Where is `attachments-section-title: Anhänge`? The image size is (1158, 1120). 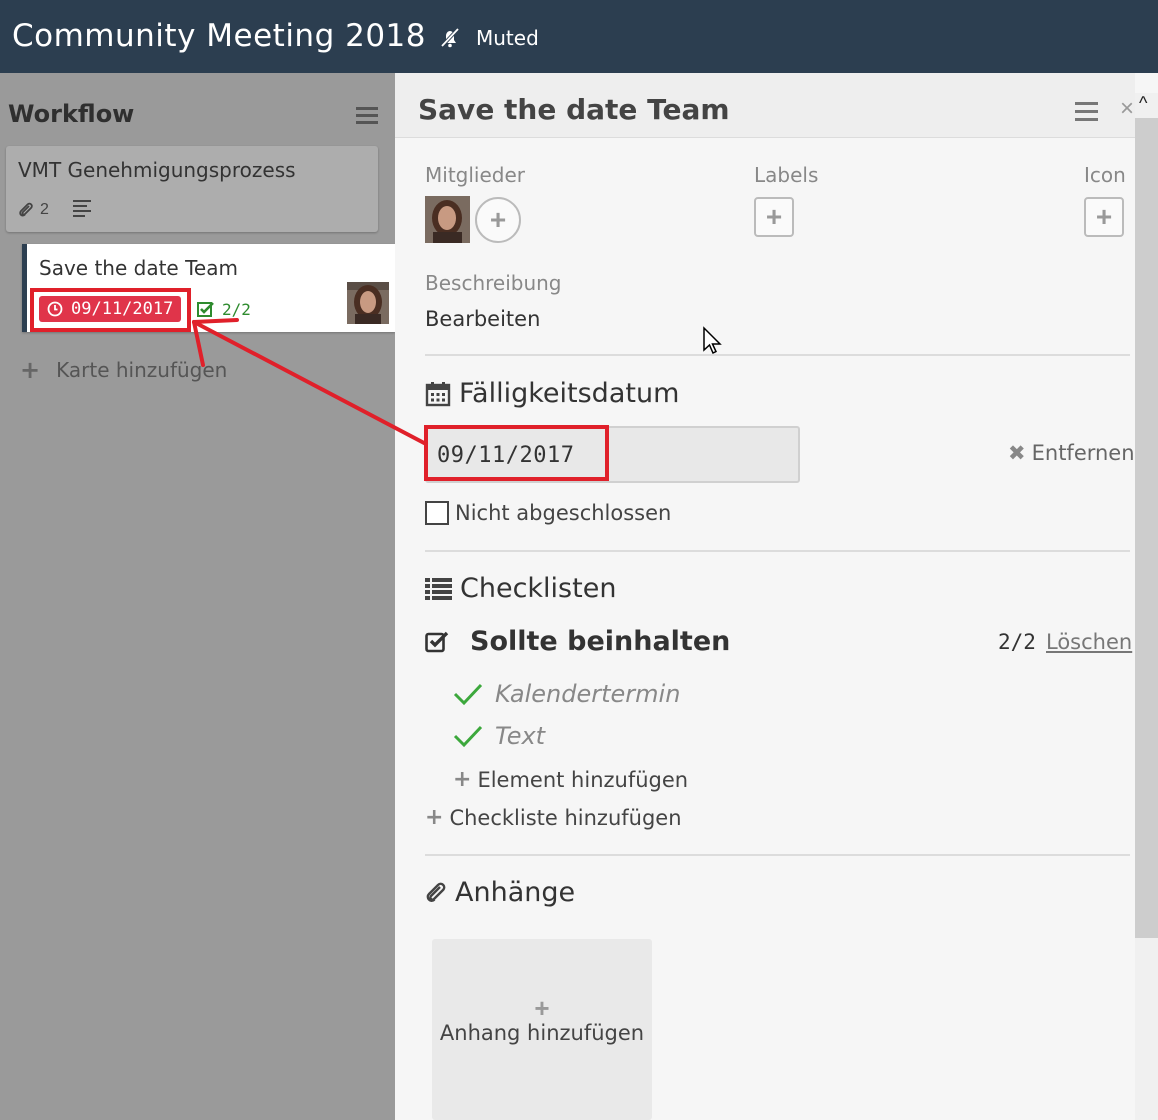 attachments-section-title: Anhänge is located at coordinates (500, 892).